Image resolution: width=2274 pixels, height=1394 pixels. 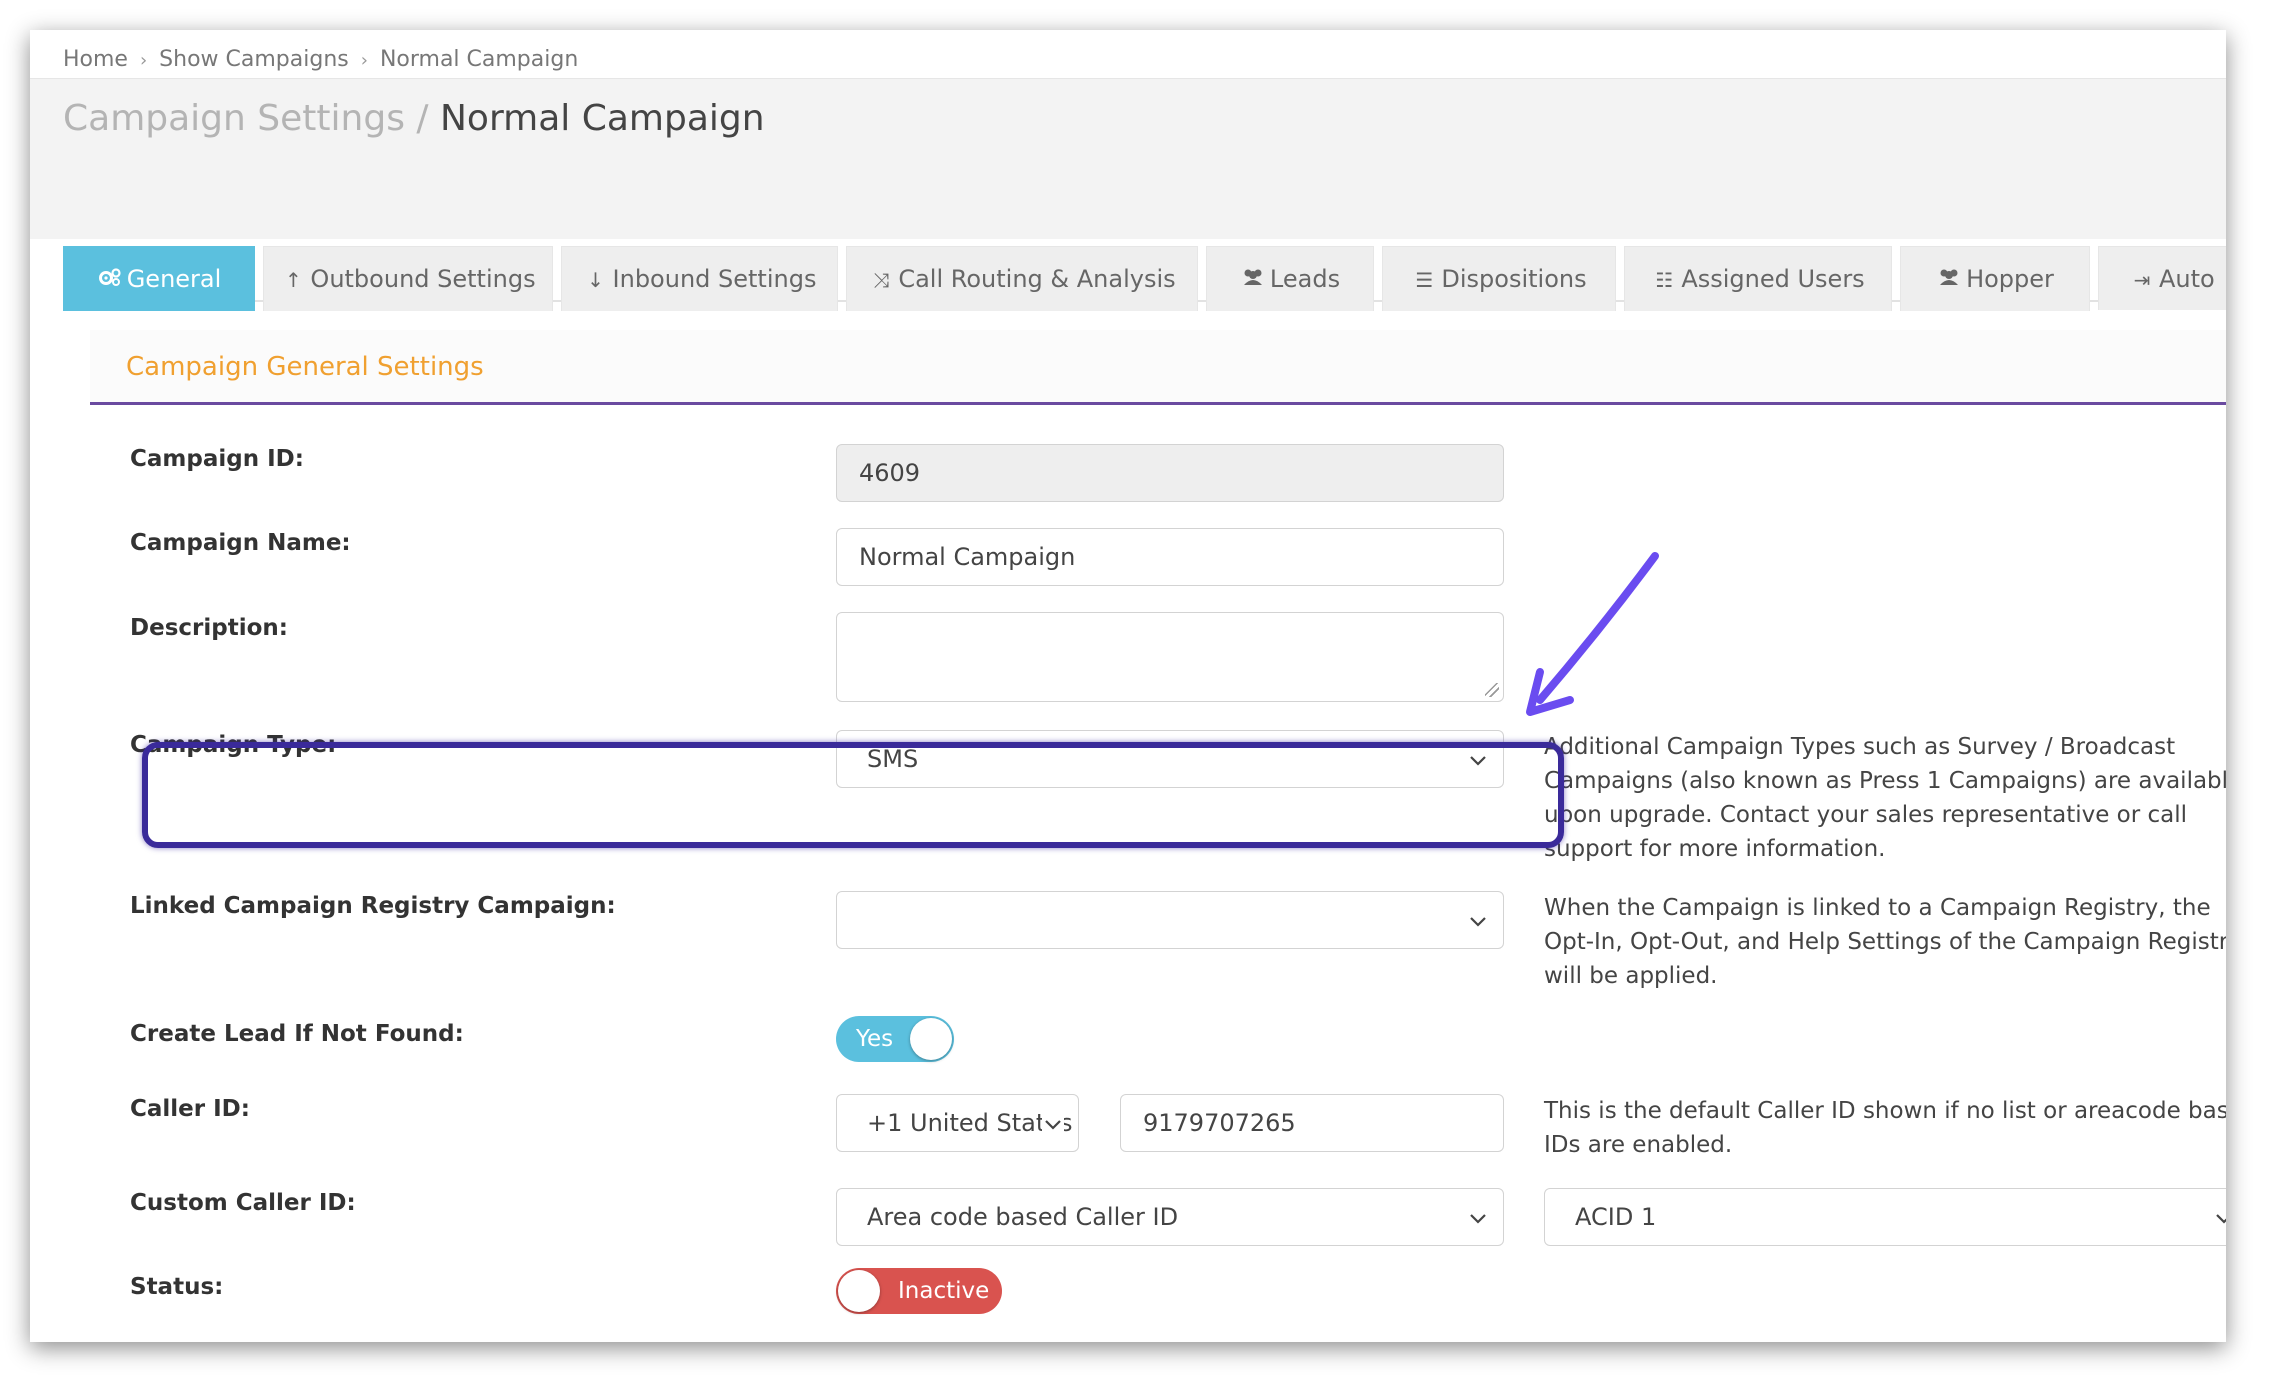 I want to click on annotation-arrow-icon, so click(x=1592, y=634).